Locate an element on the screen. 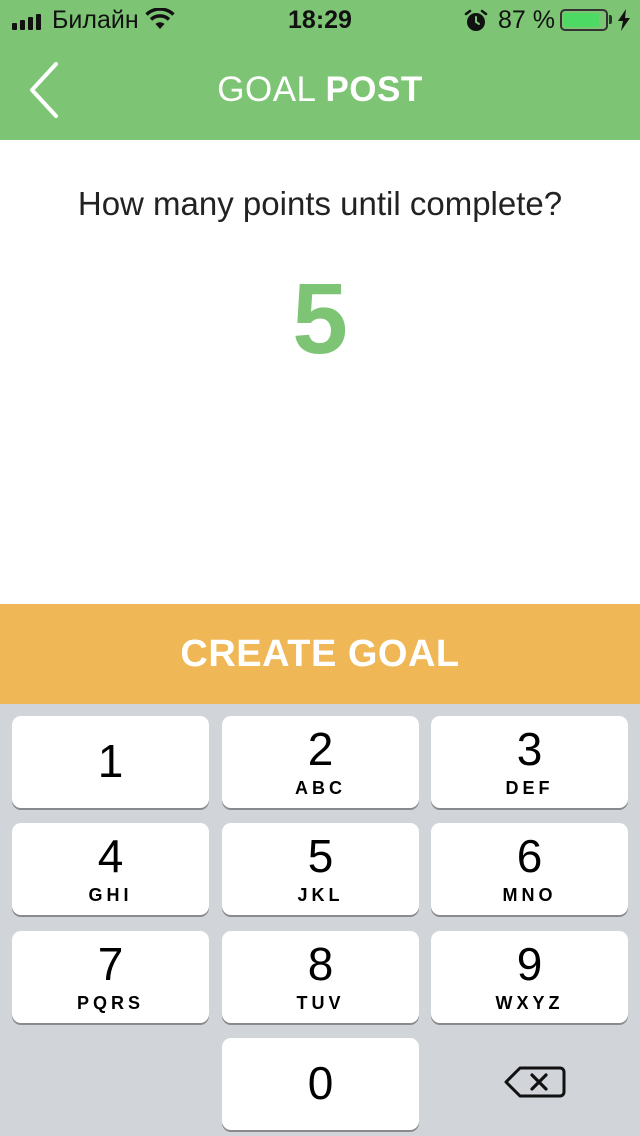 The height and width of the screenshot is (1136, 640). key-letters: TUV is located at coordinates (320, 1003).